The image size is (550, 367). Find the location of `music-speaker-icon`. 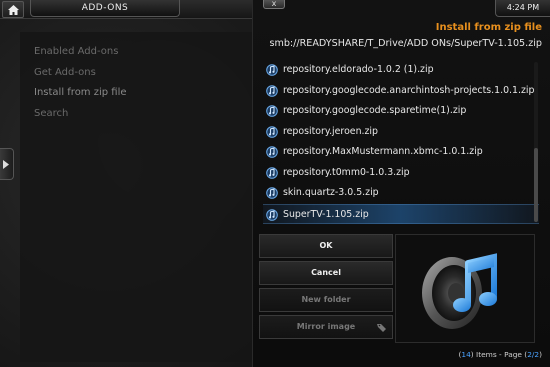

music-speaker-icon is located at coordinates (459, 291).